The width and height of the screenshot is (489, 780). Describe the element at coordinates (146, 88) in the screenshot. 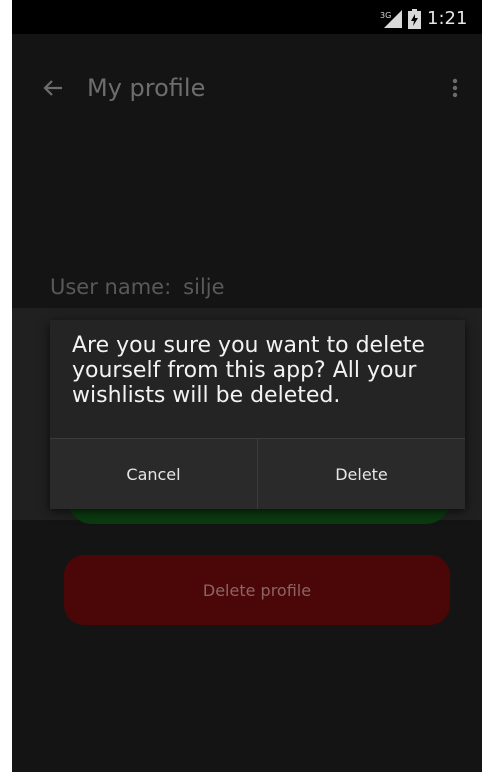

I see `page-title: My profile` at that location.